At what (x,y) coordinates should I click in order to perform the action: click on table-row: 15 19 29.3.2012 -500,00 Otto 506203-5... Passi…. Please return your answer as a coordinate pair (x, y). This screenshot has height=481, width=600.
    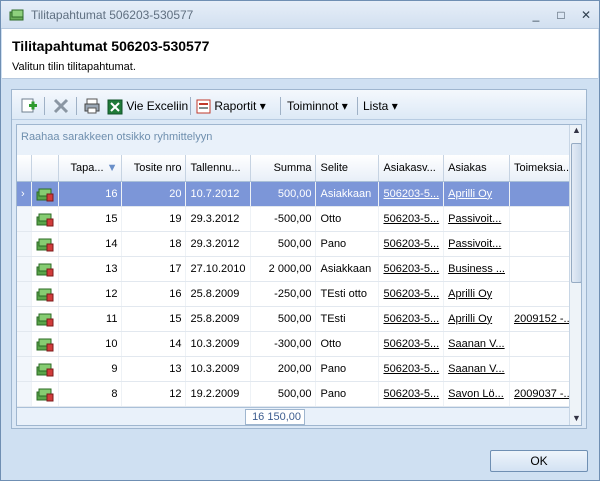
    Looking at the image, I should click on (299, 219).